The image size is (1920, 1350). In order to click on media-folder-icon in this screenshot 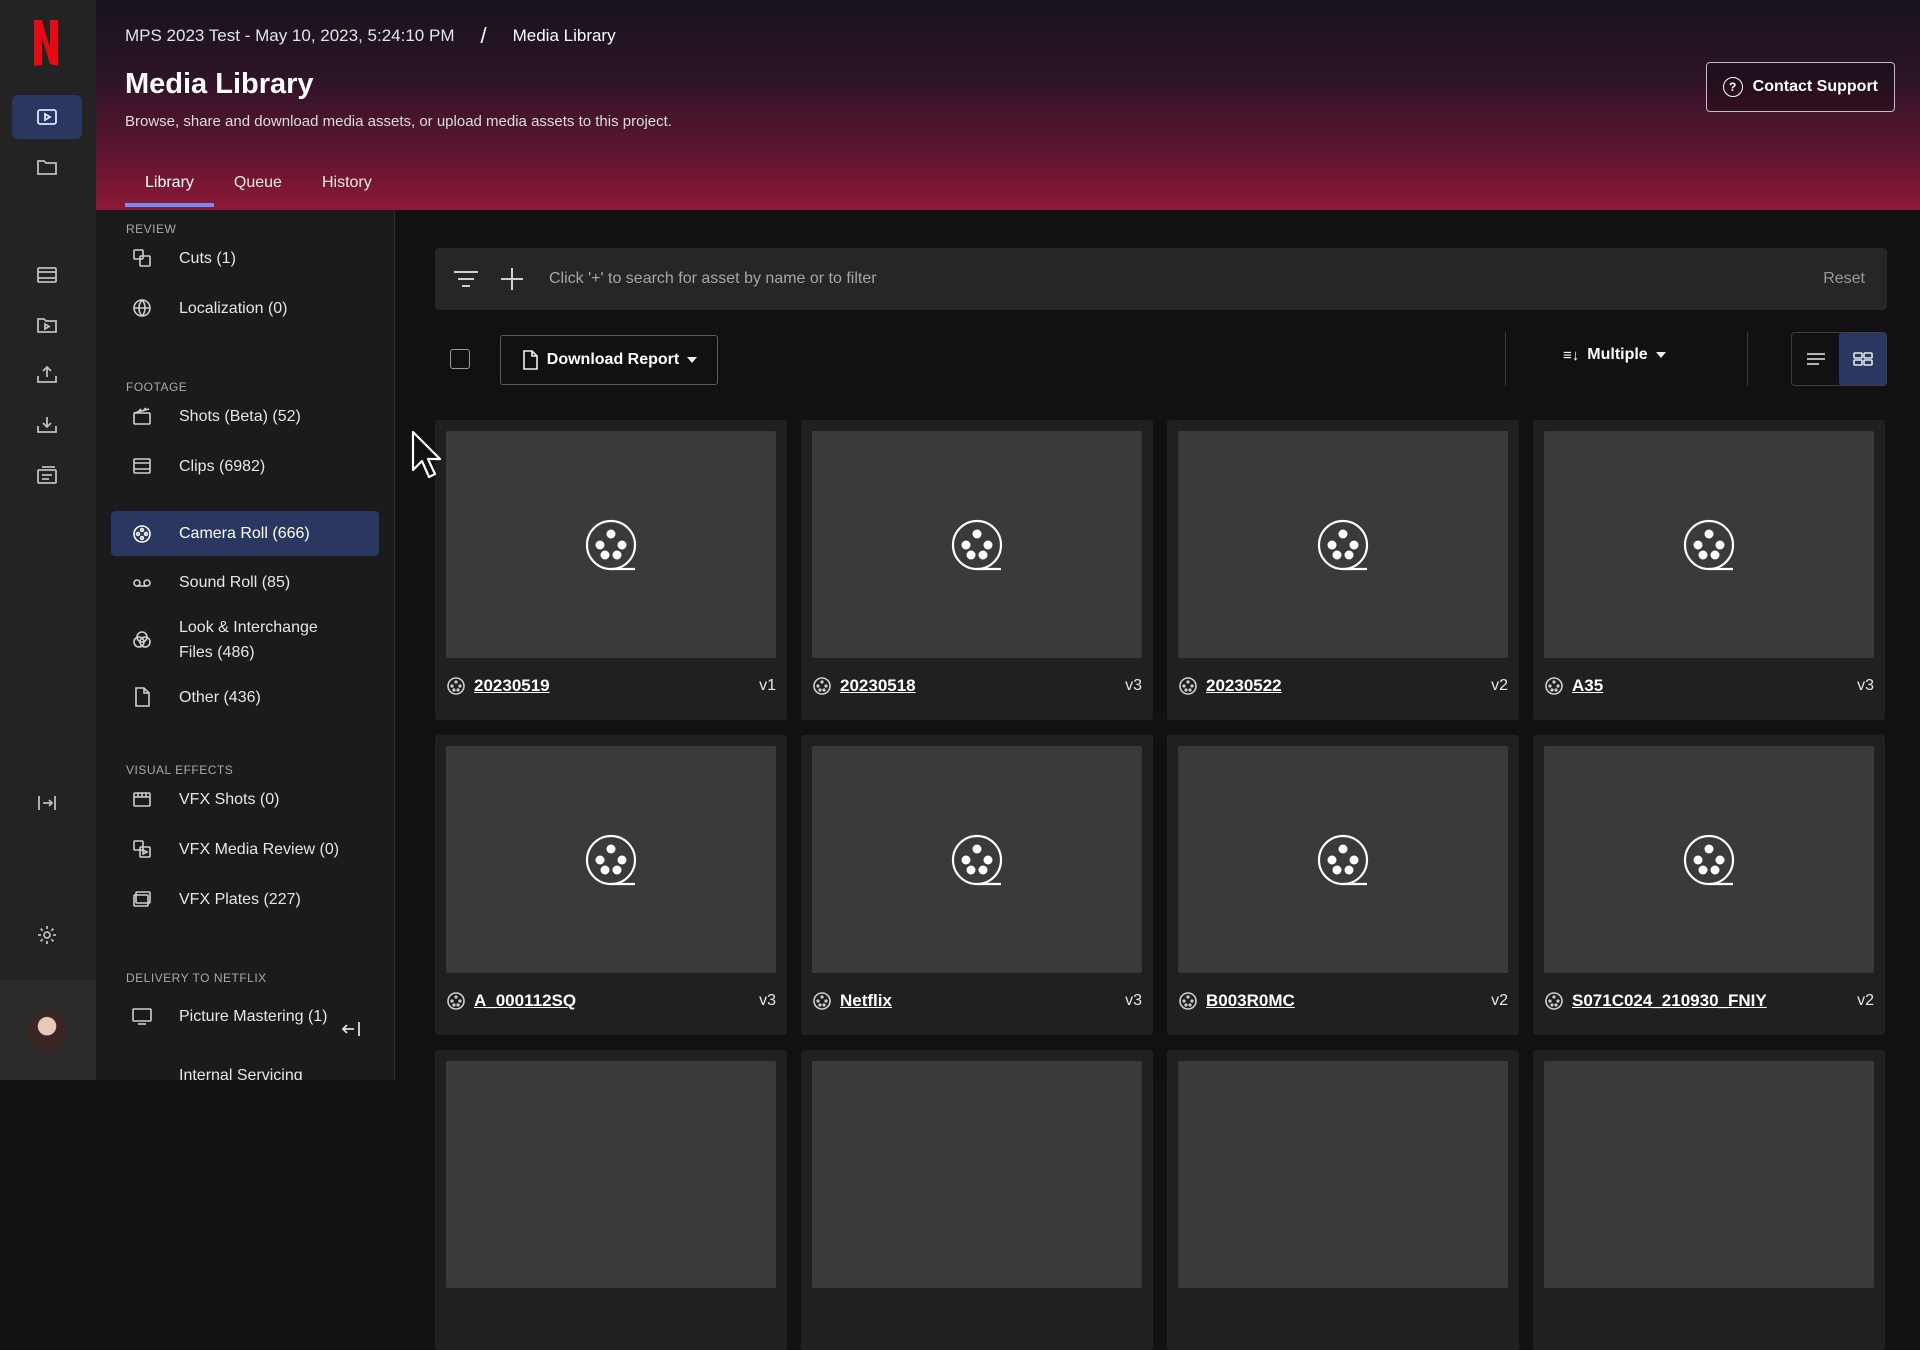, I will do `click(47, 325)`.